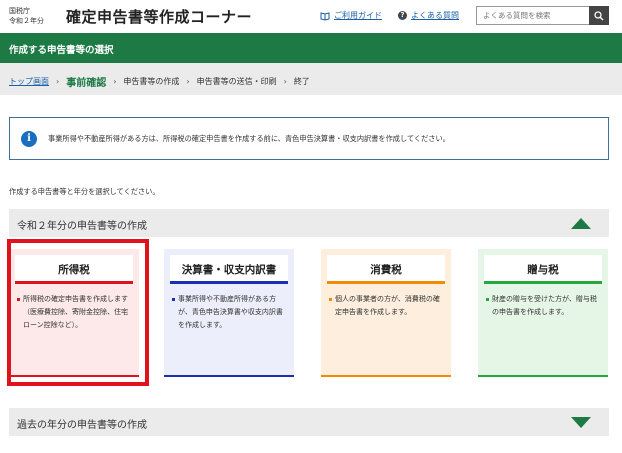 This screenshot has width=622, height=453. I want to click on page-heading-bar: 作成する申告書等の選択, so click(311, 48).